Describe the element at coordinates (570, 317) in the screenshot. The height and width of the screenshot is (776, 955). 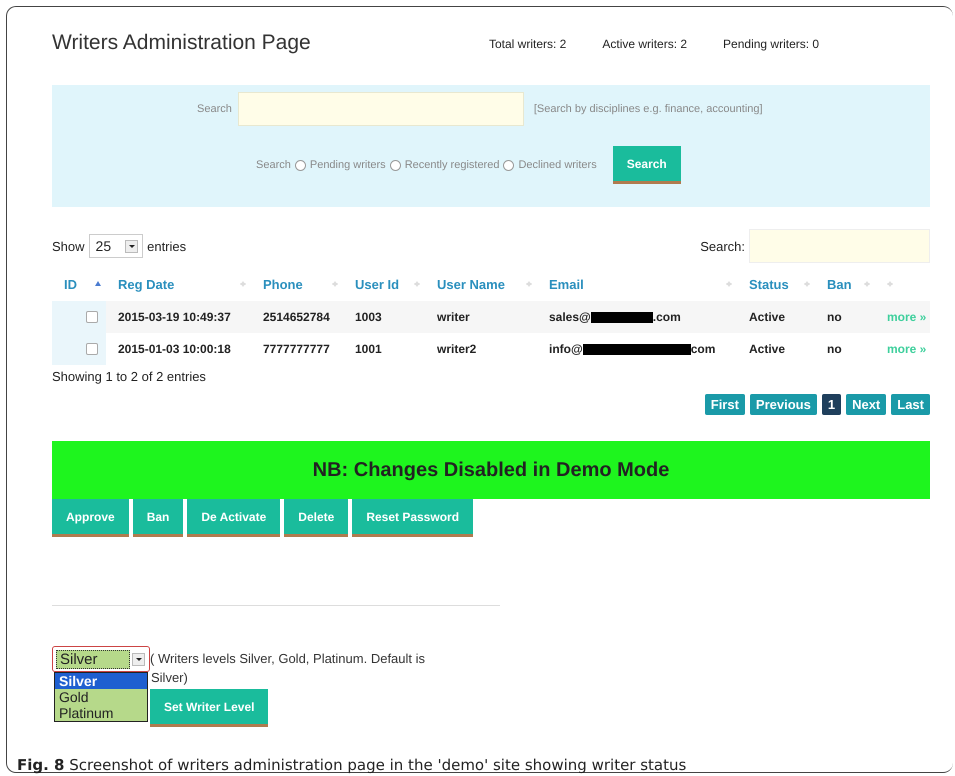
I see `email-start: sales@` at that location.